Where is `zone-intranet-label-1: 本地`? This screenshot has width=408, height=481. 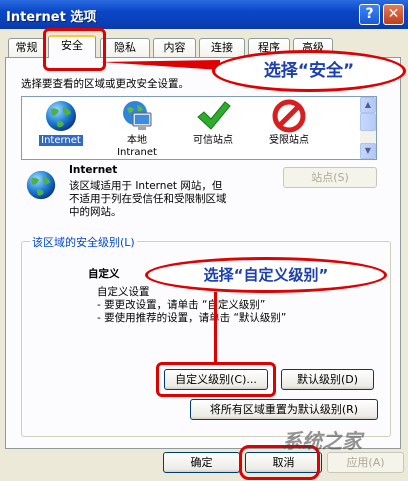 zone-intranet-label-1: 本地 is located at coordinates (137, 140).